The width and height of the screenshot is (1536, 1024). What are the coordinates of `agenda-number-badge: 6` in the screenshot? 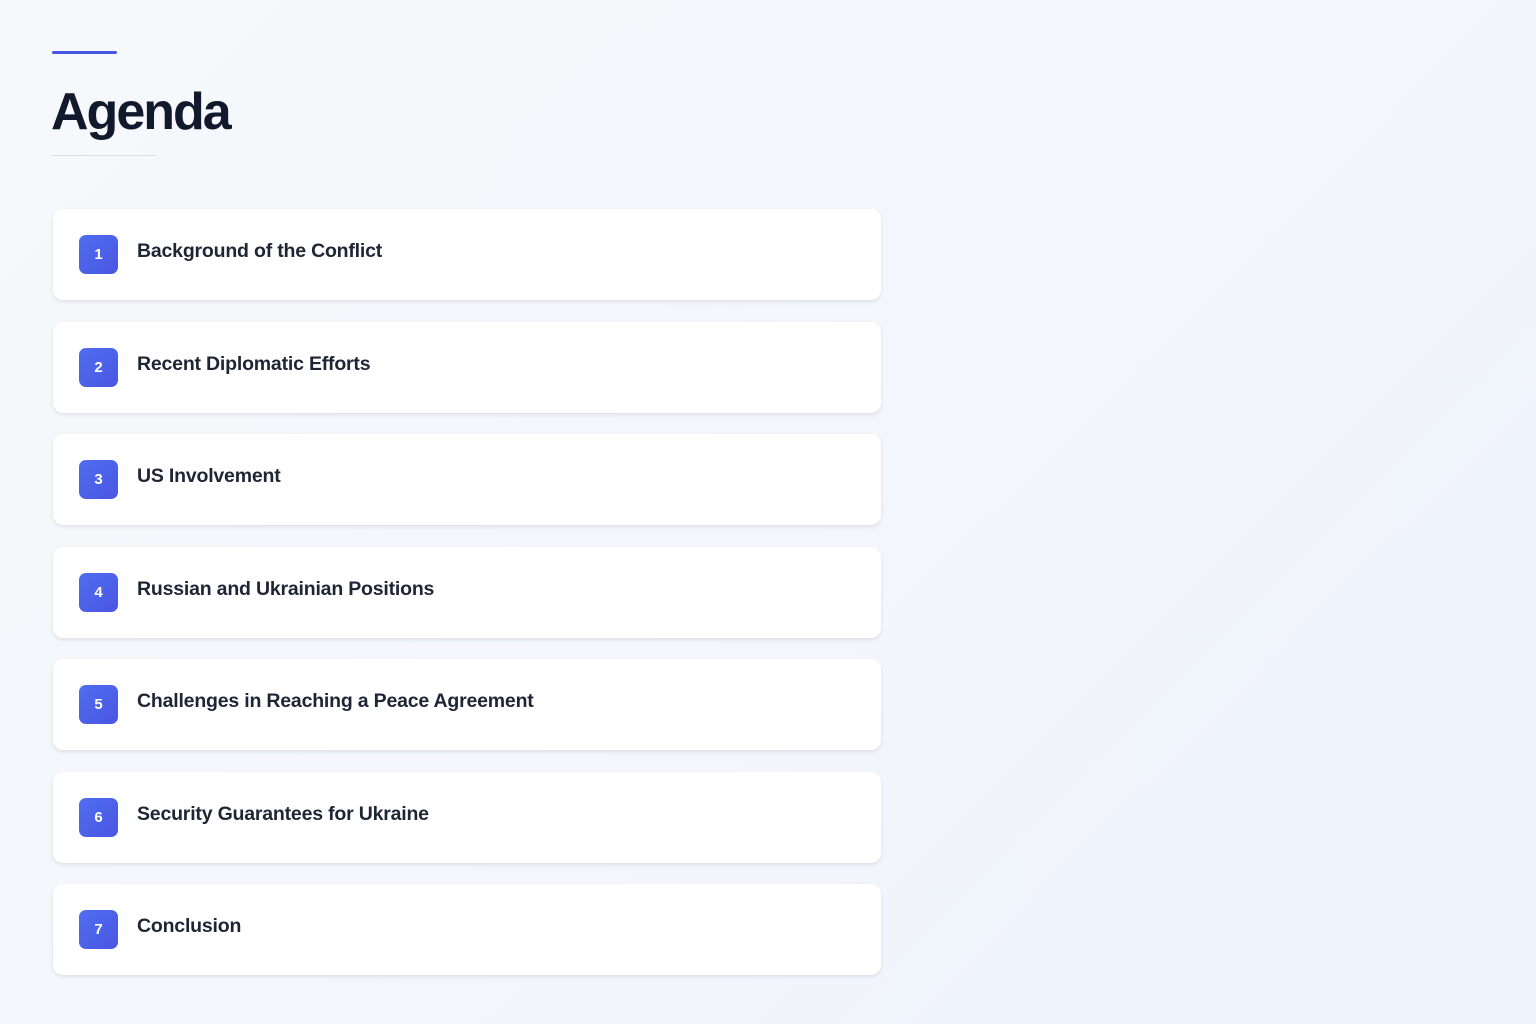 It's located at (98, 817).